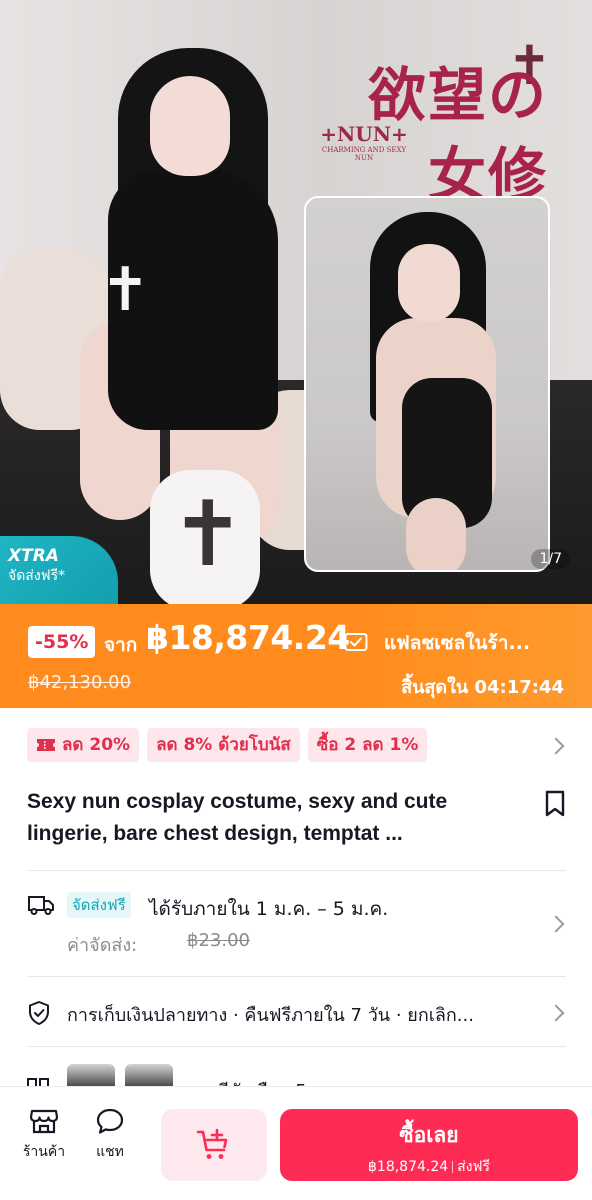 This screenshot has width=592, height=1200. Describe the element at coordinates (44, 1152) in the screenshot. I see `shop-label: ร้านค้า` at that location.